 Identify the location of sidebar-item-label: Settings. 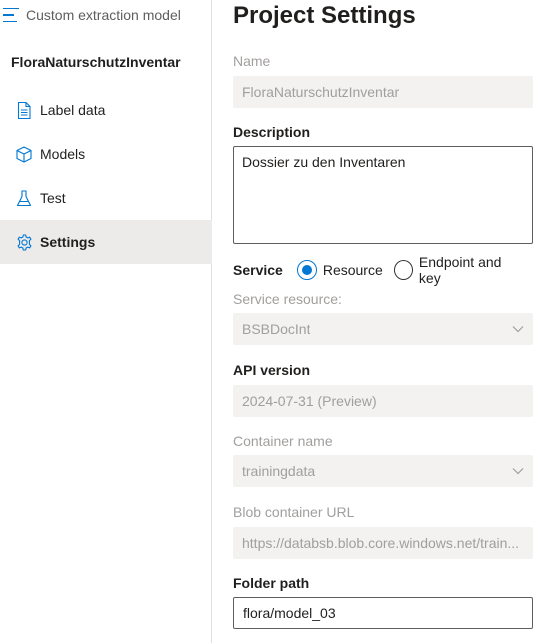
(68, 242).